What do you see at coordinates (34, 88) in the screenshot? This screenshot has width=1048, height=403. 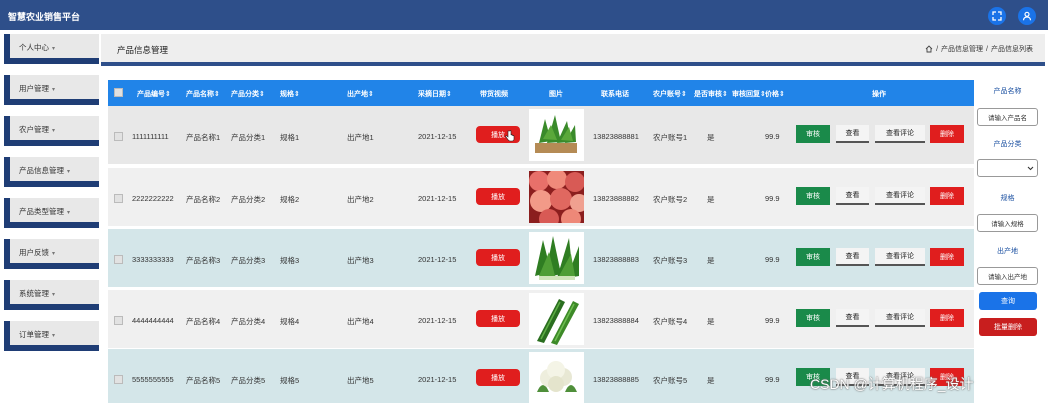 I see `sidebar-item-label: 用户管理` at bounding box center [34, 88].